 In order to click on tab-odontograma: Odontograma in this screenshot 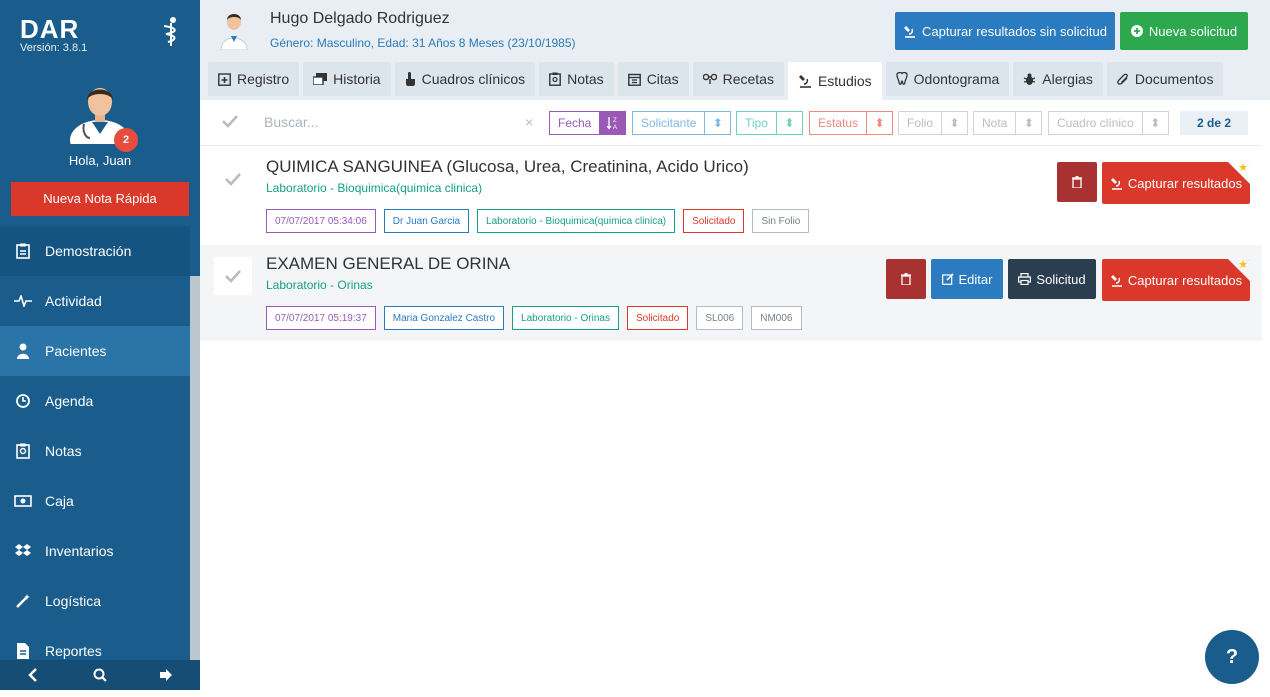, I will do `click(947, 79)`.